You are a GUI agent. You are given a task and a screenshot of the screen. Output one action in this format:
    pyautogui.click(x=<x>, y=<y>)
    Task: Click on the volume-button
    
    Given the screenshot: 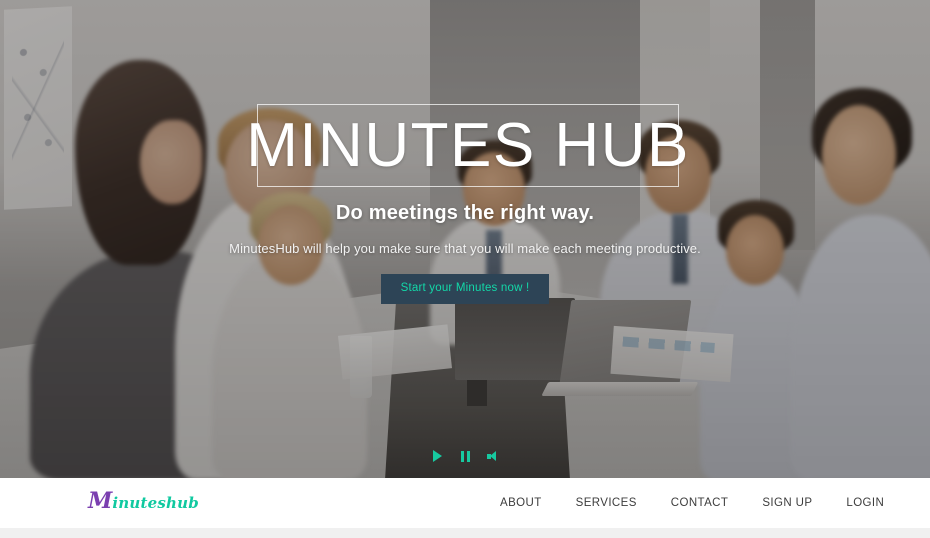 What is the action you would take?
    pyautogui.click(x=493, y=456)
    